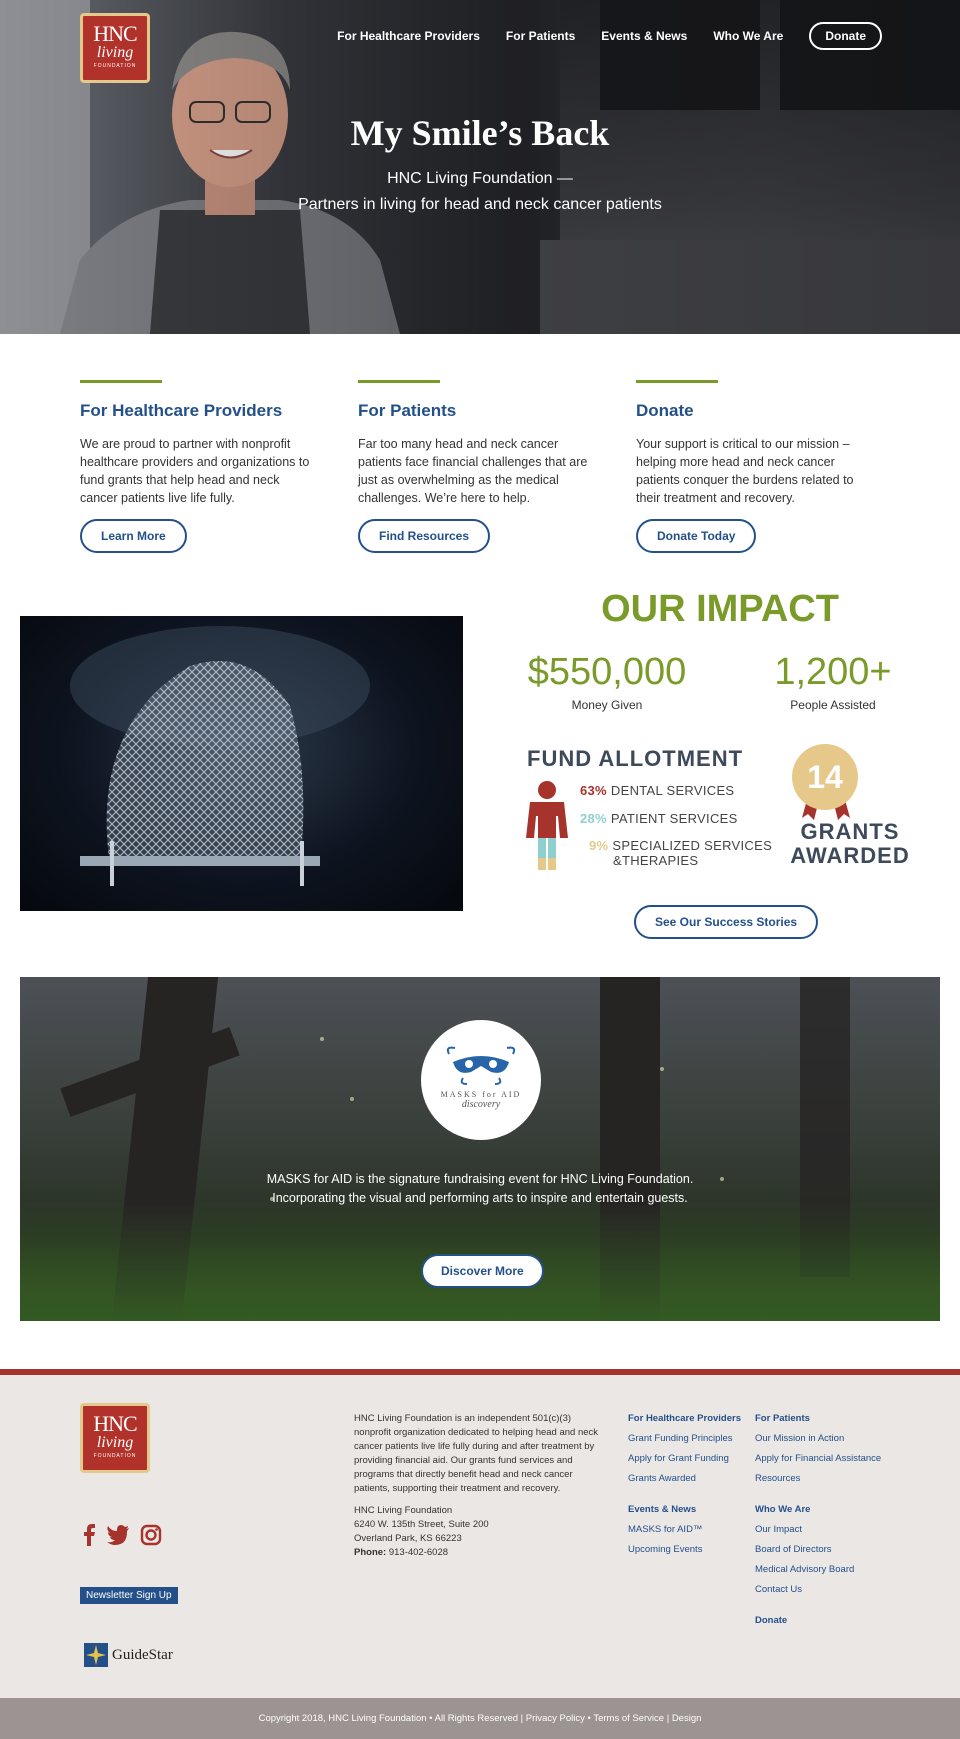  What do you see at coordinates (696, 536) in the screenshot?
I see `donate-today-button: Donate Today` at bounding box center [696, 536].